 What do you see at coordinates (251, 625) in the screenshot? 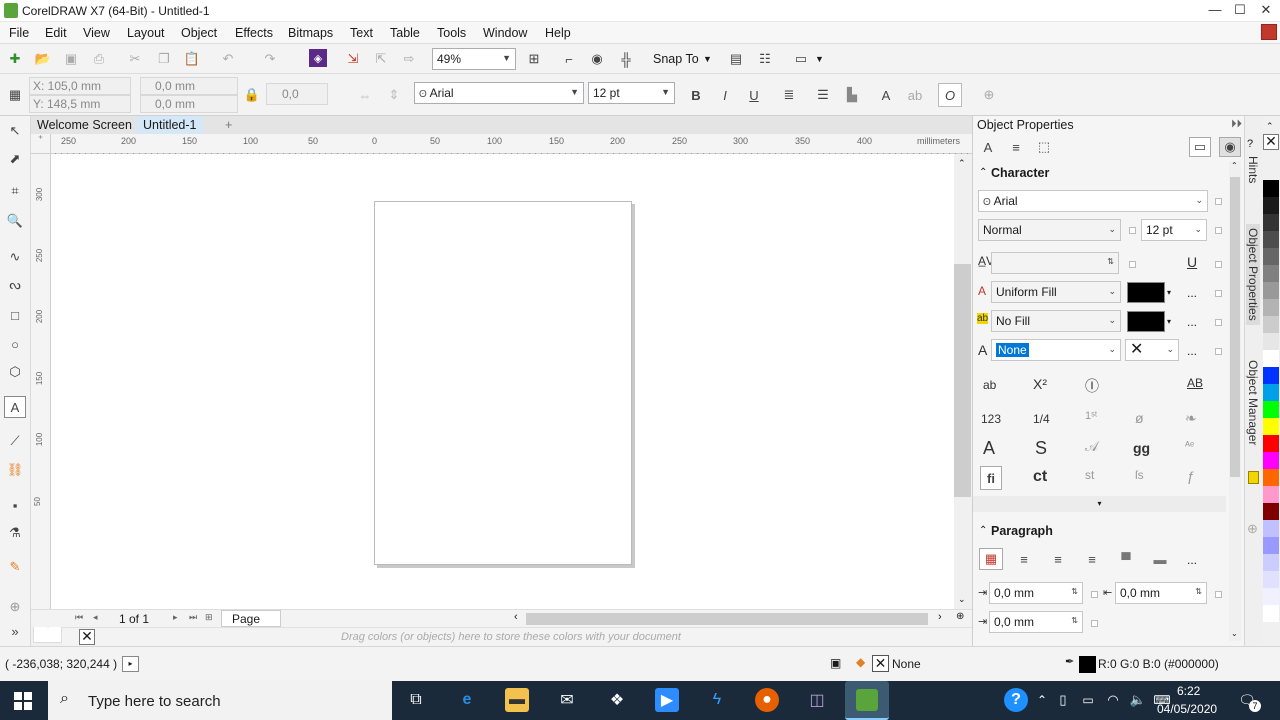
I see `page-tab: Page 1` at bounding box center [251, 625].